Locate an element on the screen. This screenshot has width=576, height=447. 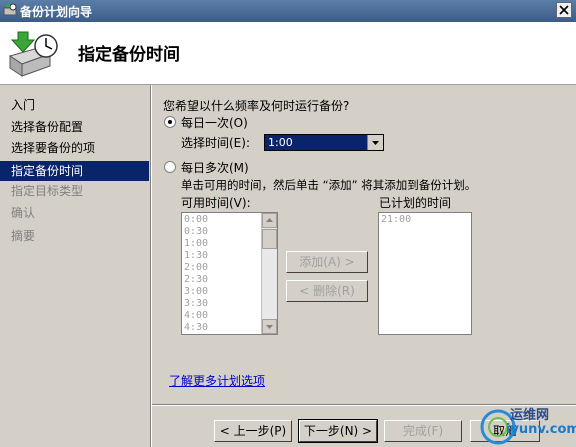
scroll-down-button is located at coordinates (269, 326).